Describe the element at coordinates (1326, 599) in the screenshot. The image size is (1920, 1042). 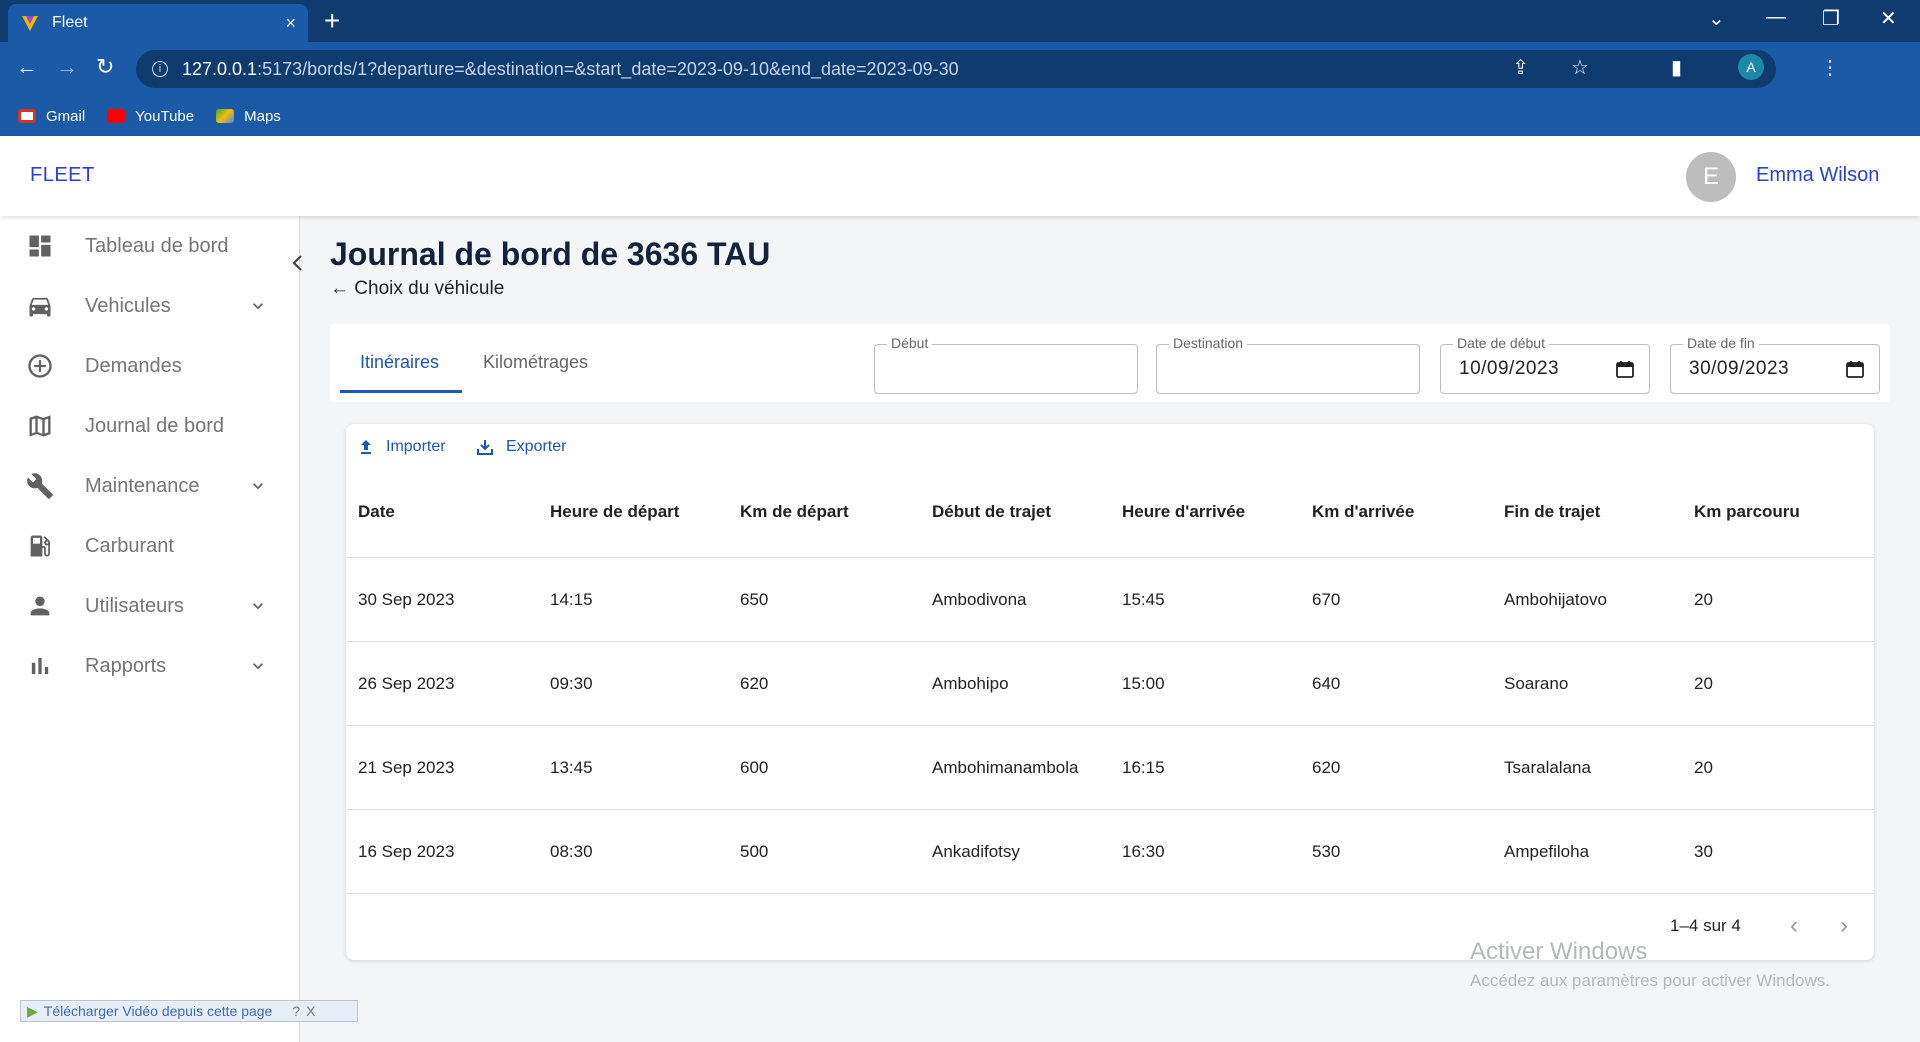
I see `cell-arrival-km: 670` at that location.